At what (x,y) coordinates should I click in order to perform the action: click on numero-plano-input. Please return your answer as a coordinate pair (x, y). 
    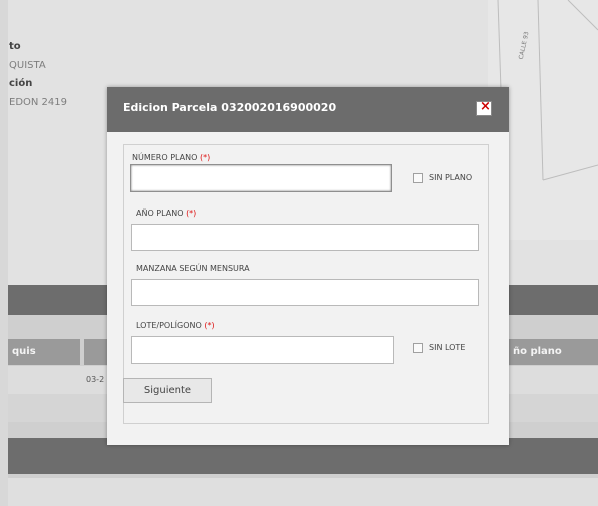
    Looking at the image, I should click on (261, 178).